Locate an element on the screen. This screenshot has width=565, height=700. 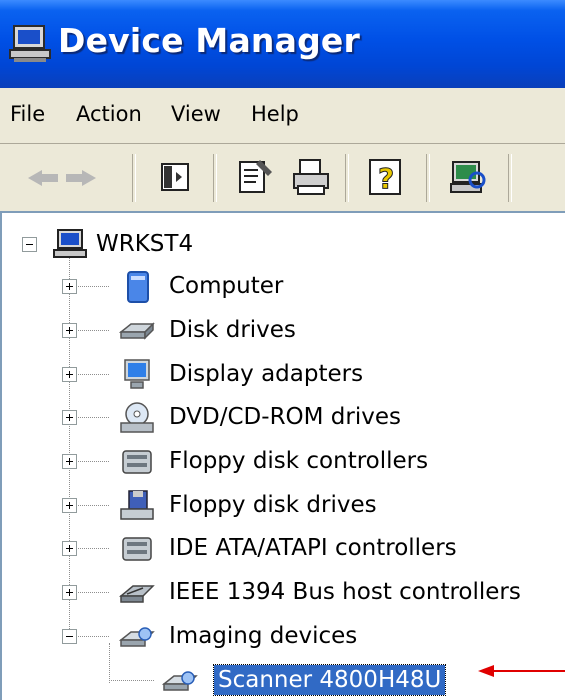
window-title: Device Manager is located at coordinates (209, 40).